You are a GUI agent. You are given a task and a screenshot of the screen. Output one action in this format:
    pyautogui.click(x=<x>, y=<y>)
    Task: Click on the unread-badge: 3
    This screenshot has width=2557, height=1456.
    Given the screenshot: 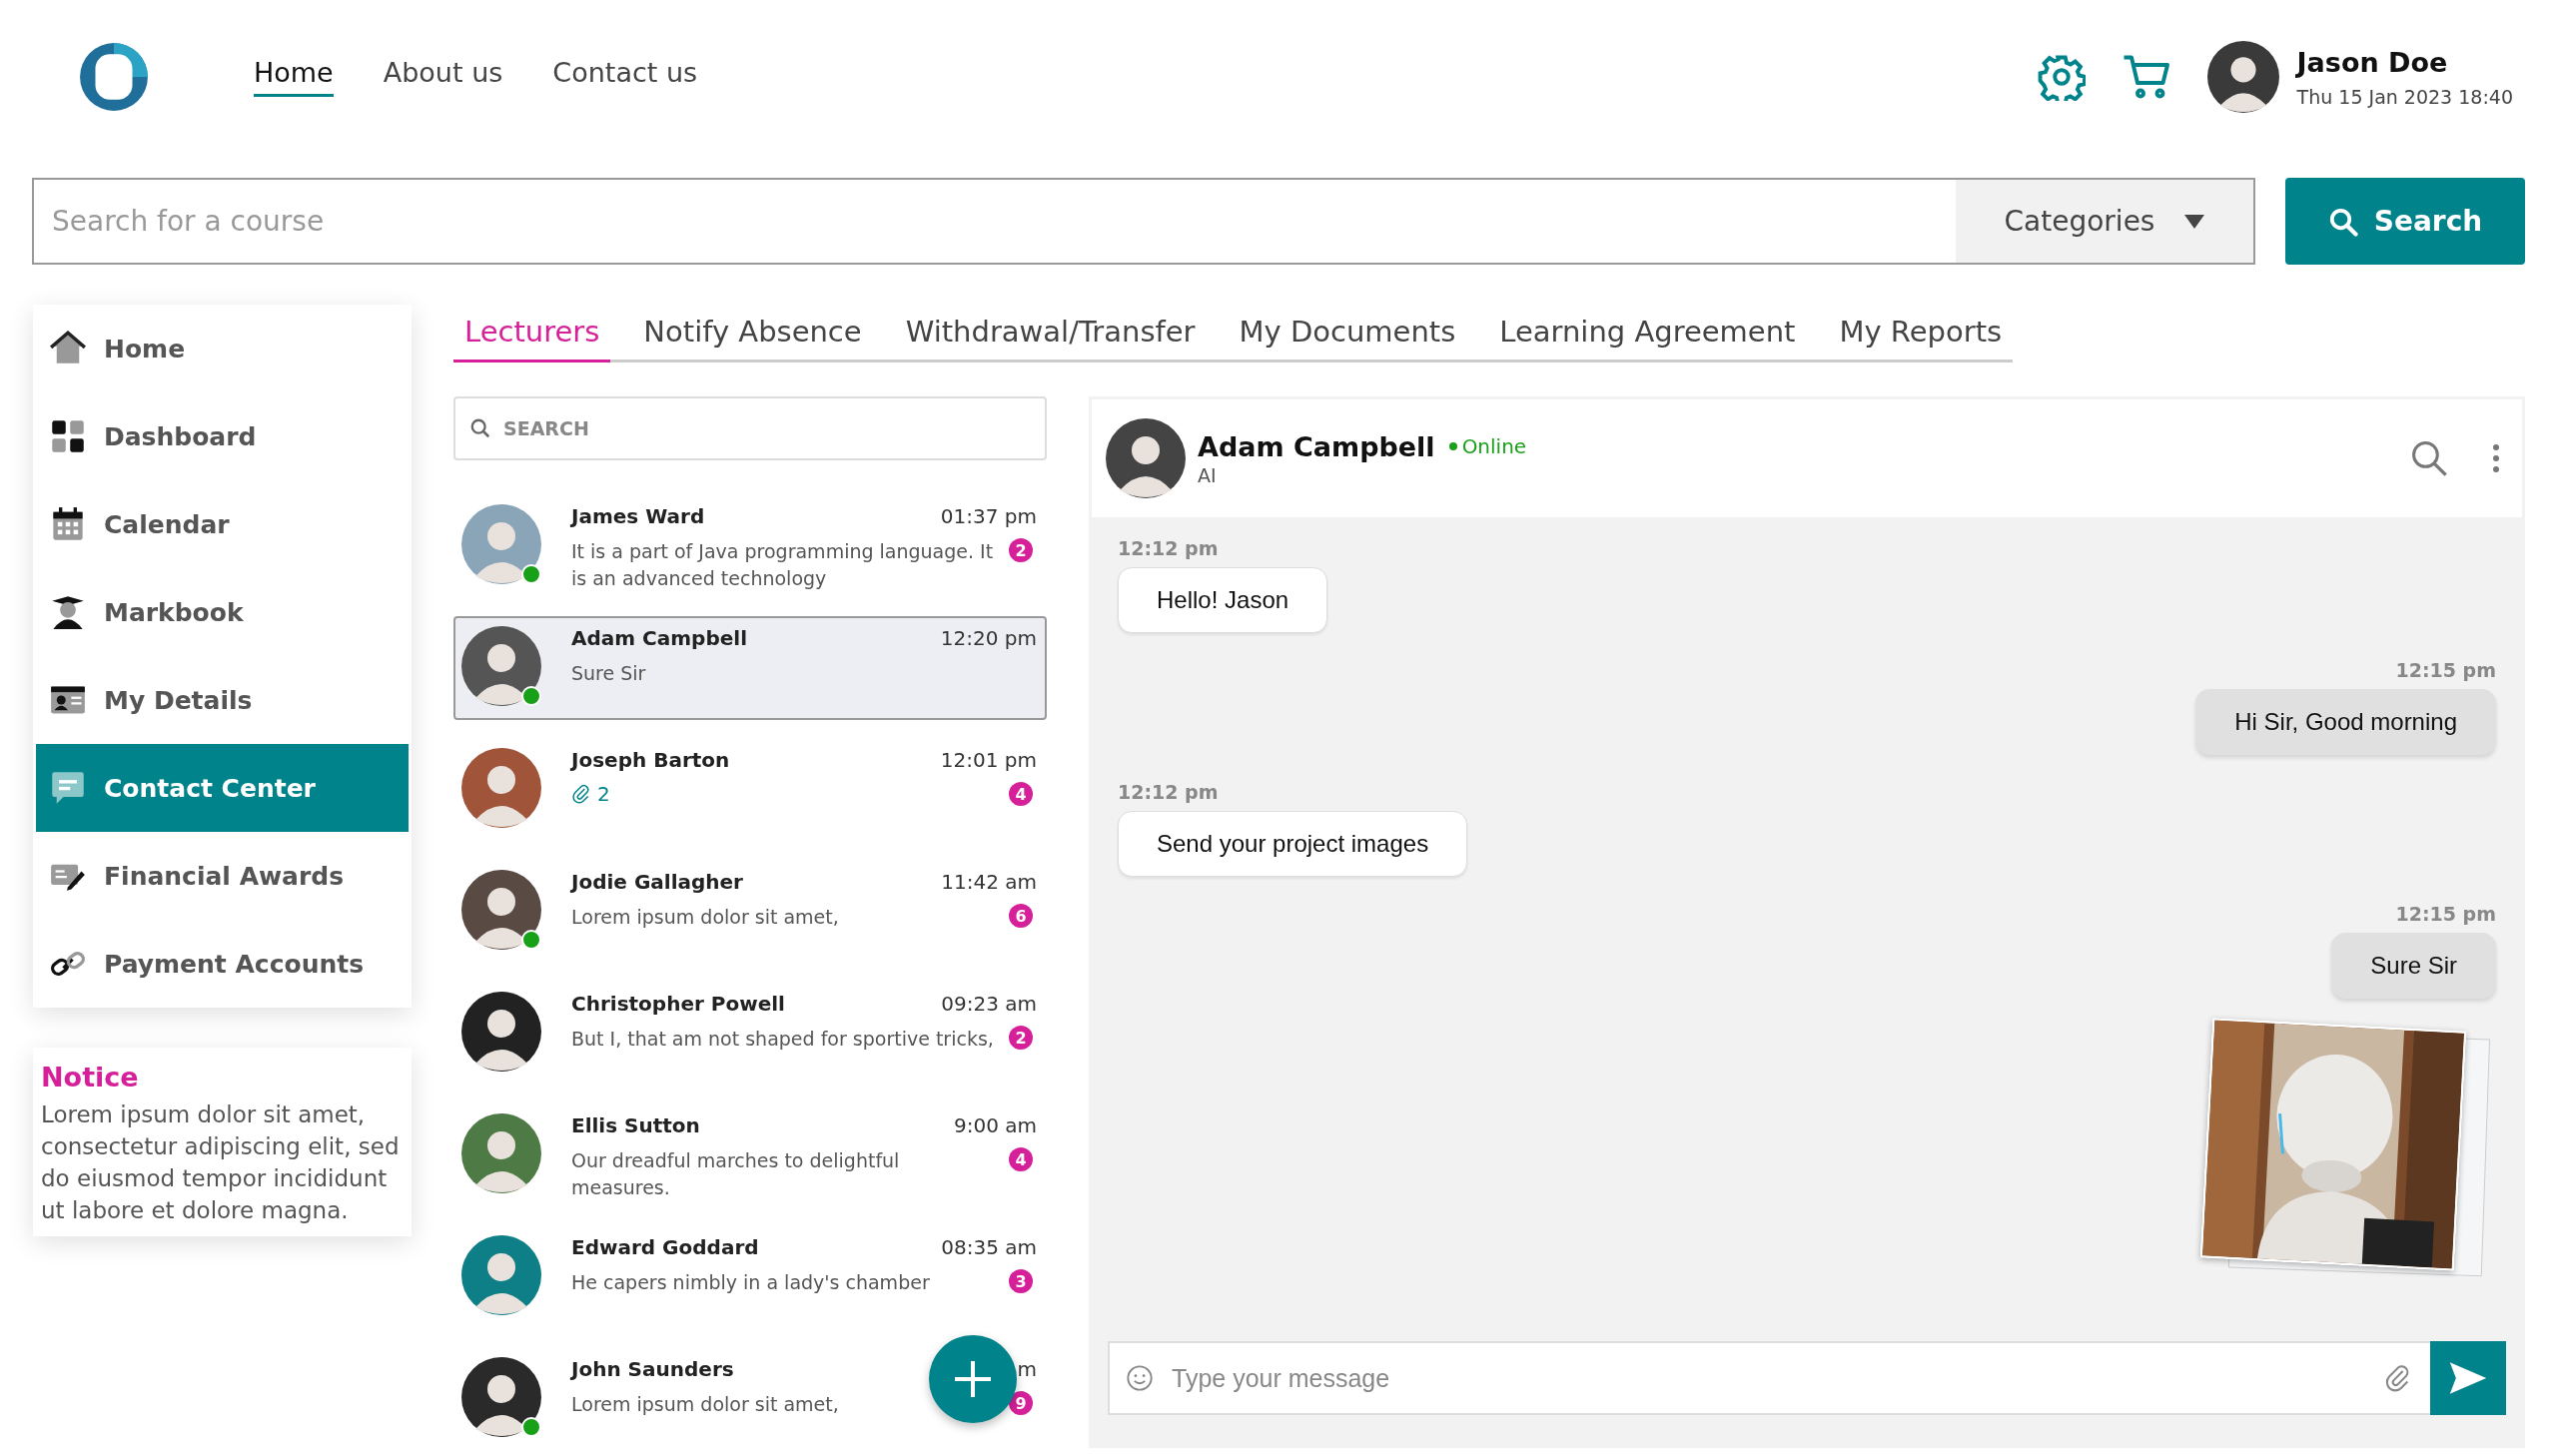 What is the action you would take?
    pyautogui.click(x=1021, y=1281)
    